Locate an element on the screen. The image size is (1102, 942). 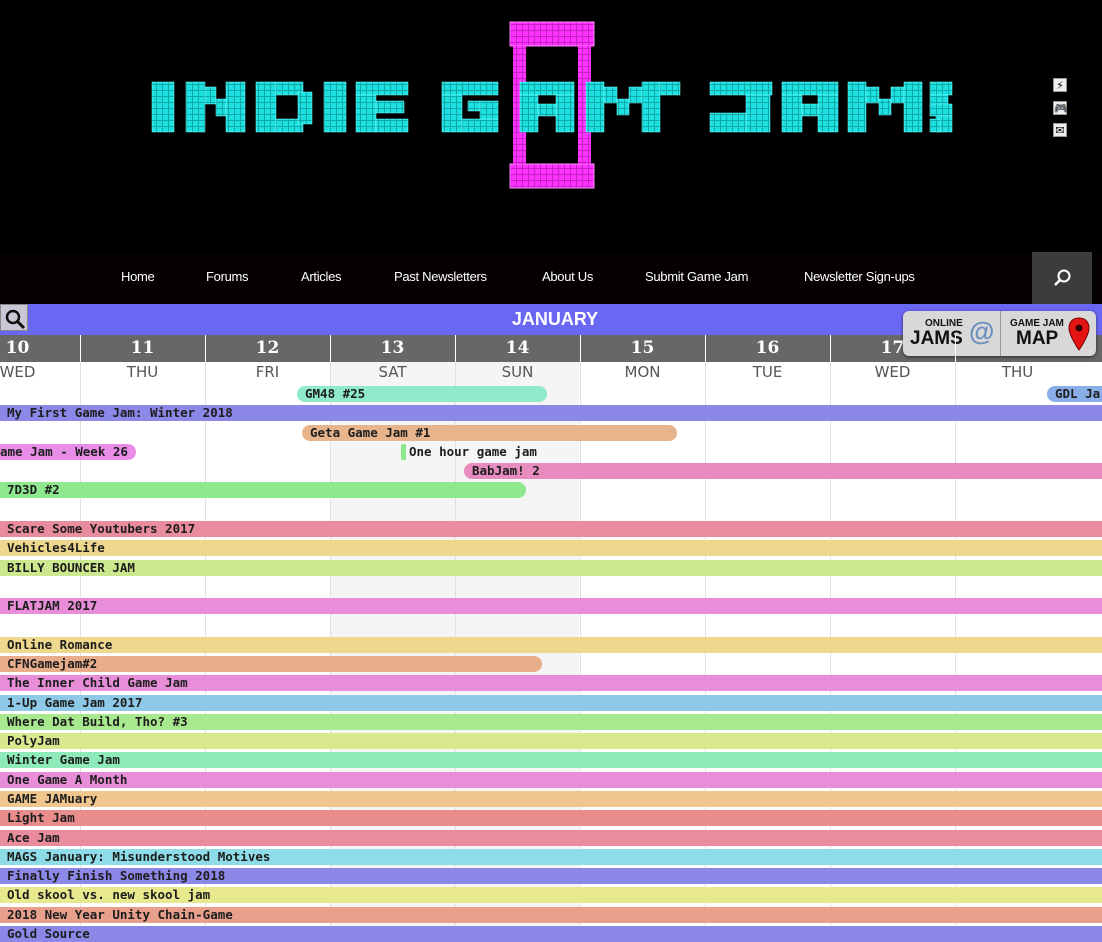
event-bar: MAGS January: Misunderstood Motives is located at coordinates (551, 857).